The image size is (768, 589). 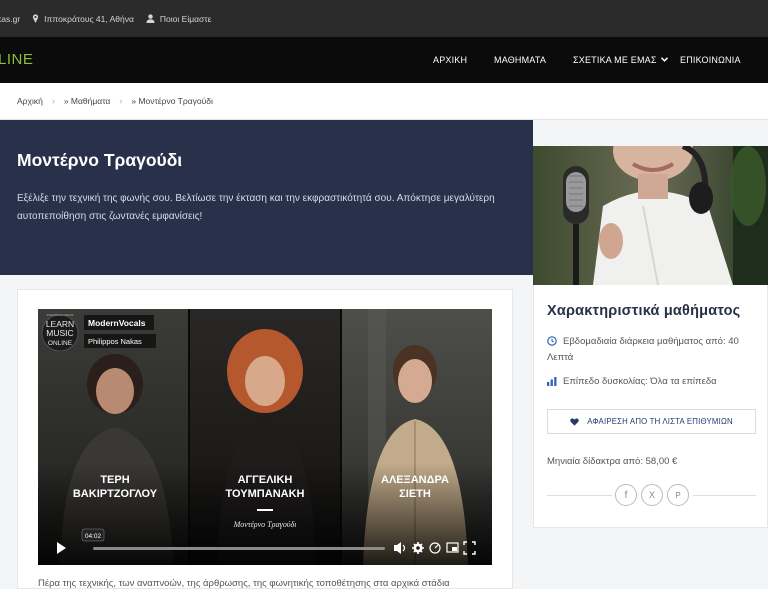 What do you see at coordinates (664, 59) in the screenshot?
I see `chevron-down-icon` at bounding box center [664, 59].